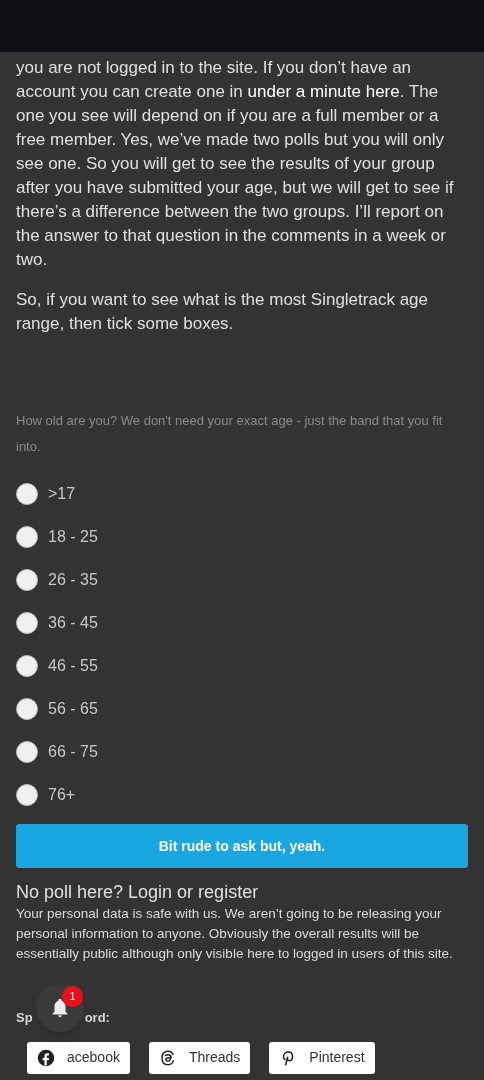 The height and width of the screenshot is (1080, 484). Describe the element at coordinates (46, 1057) in the screenshot. I see `facebook-icon` at that location.